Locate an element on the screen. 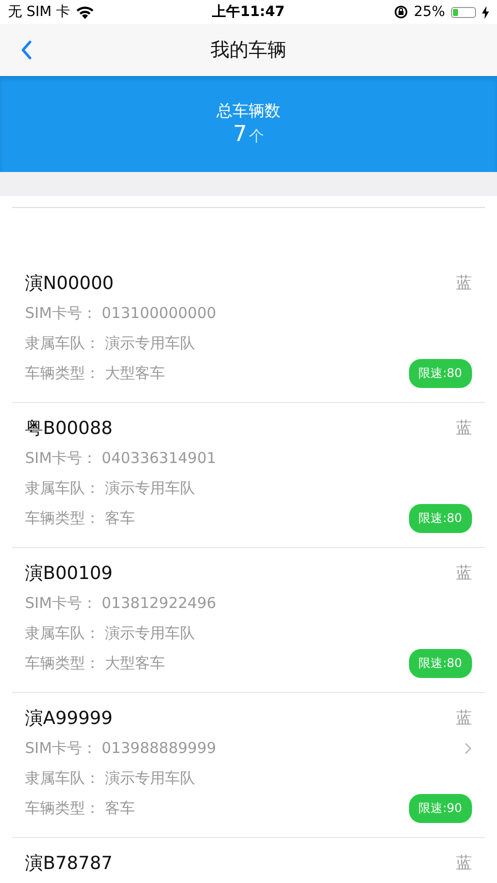  plate-number: 粤B00088 is located at coordinates (69, 428).